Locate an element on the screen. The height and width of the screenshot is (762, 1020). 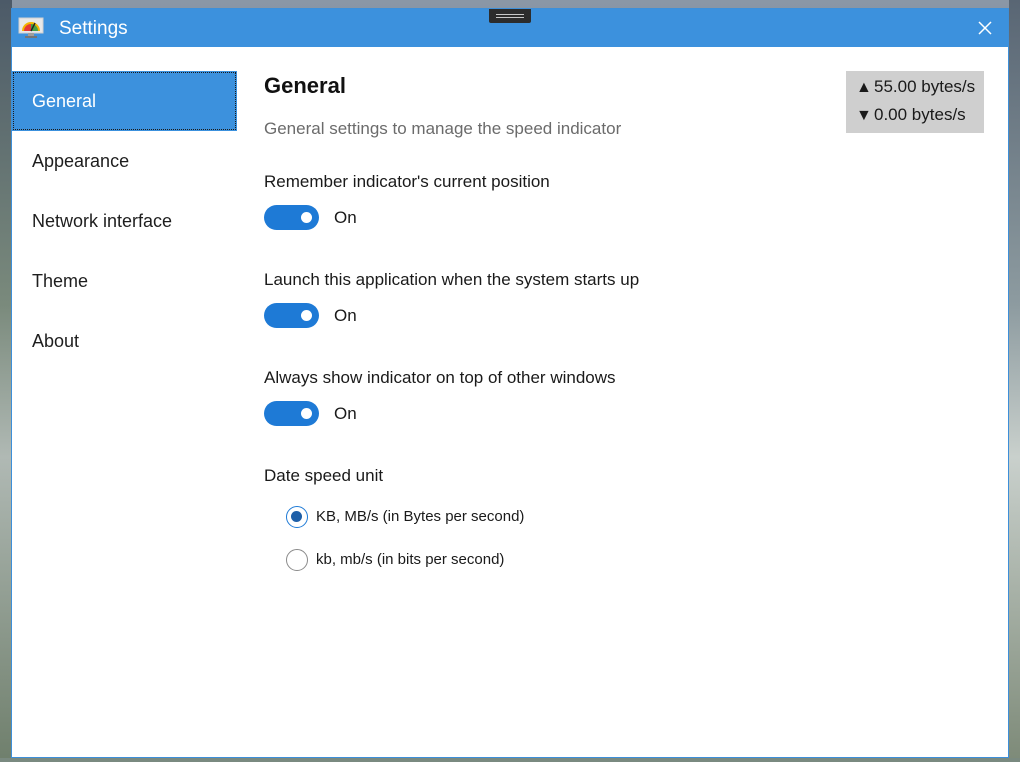
title-bar: Settings is located at coordinates (510, 28).